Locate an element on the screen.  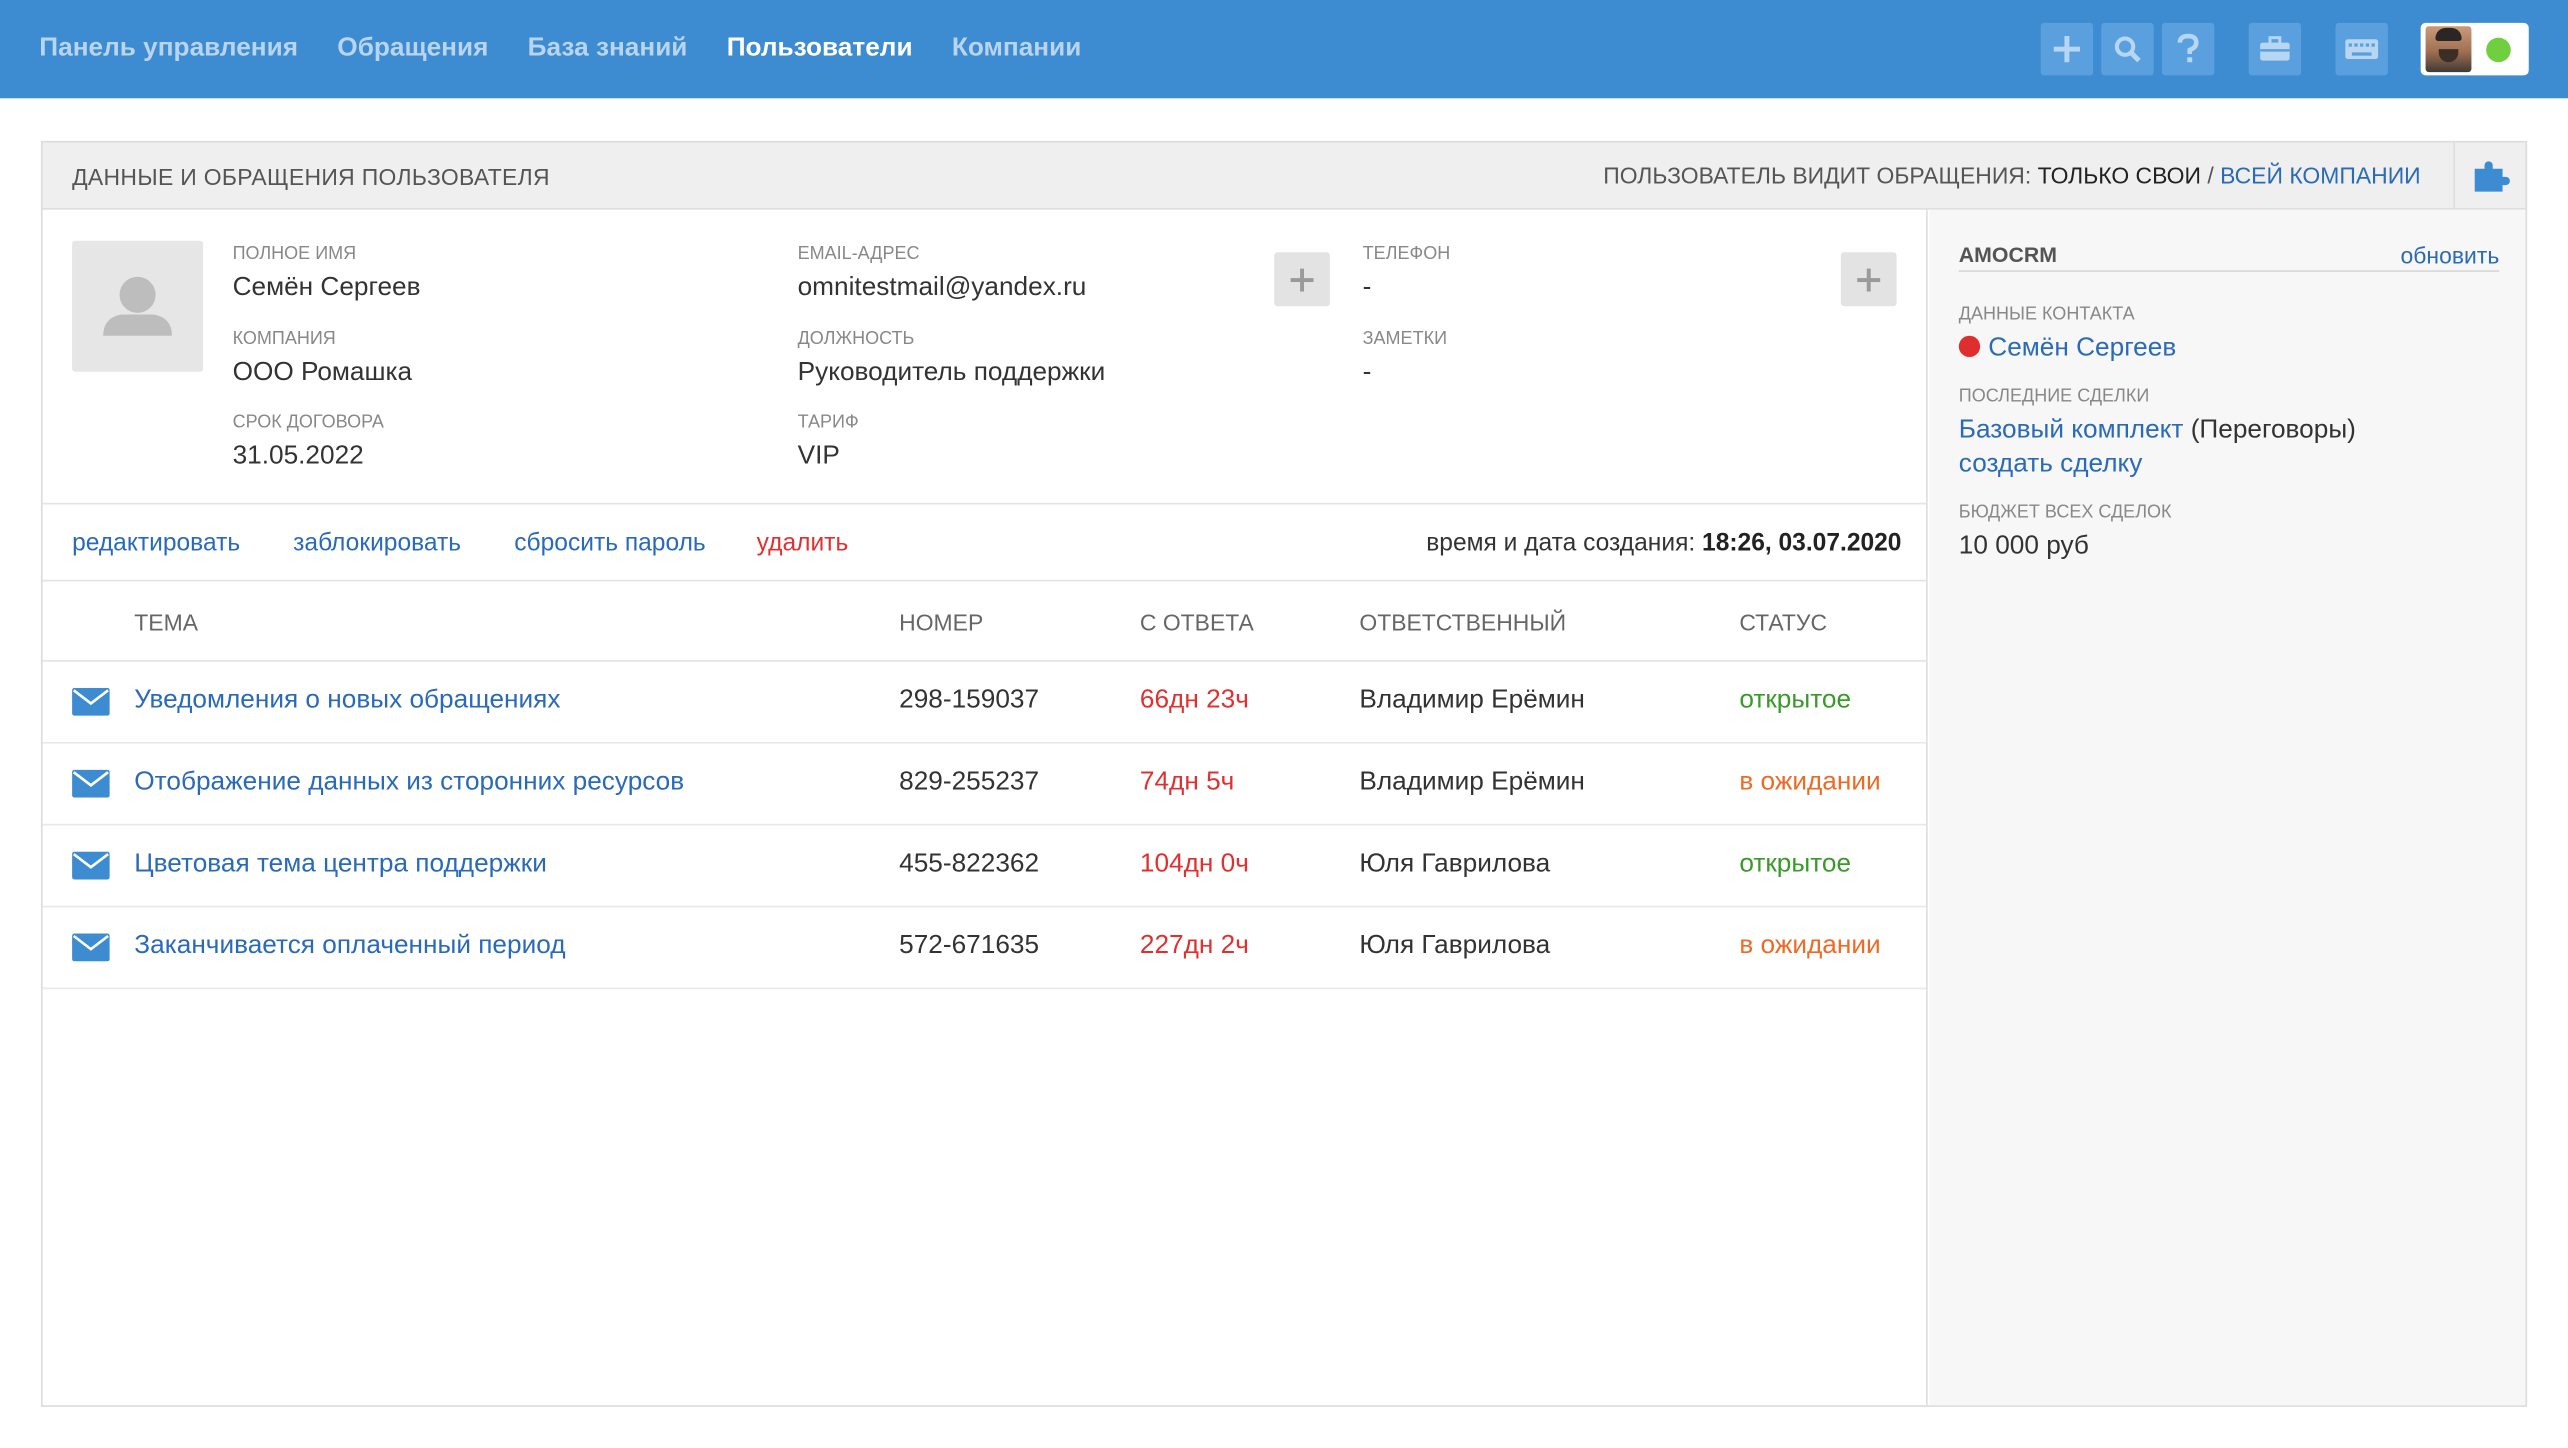
create-deal-row: создать сделку is located at coordinates (2051, 464).